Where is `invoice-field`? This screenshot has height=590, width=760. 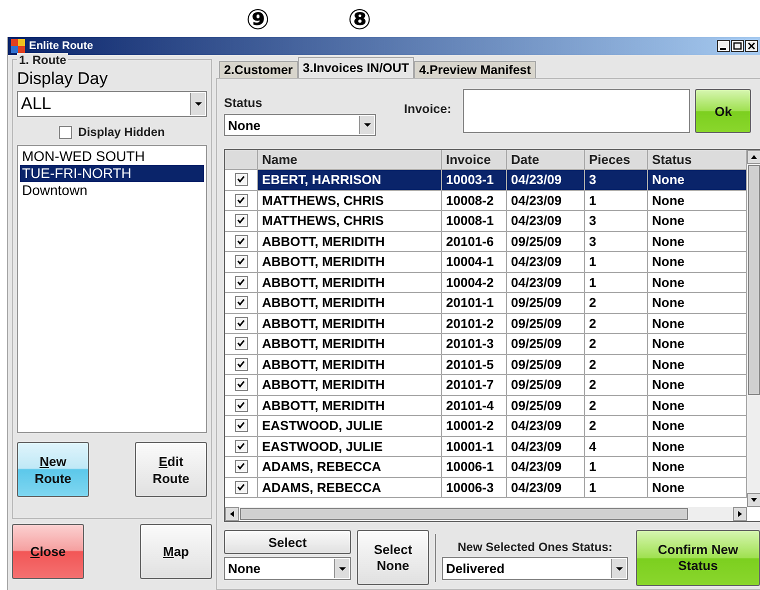
invoice-field is located at coordinates (576, 111).